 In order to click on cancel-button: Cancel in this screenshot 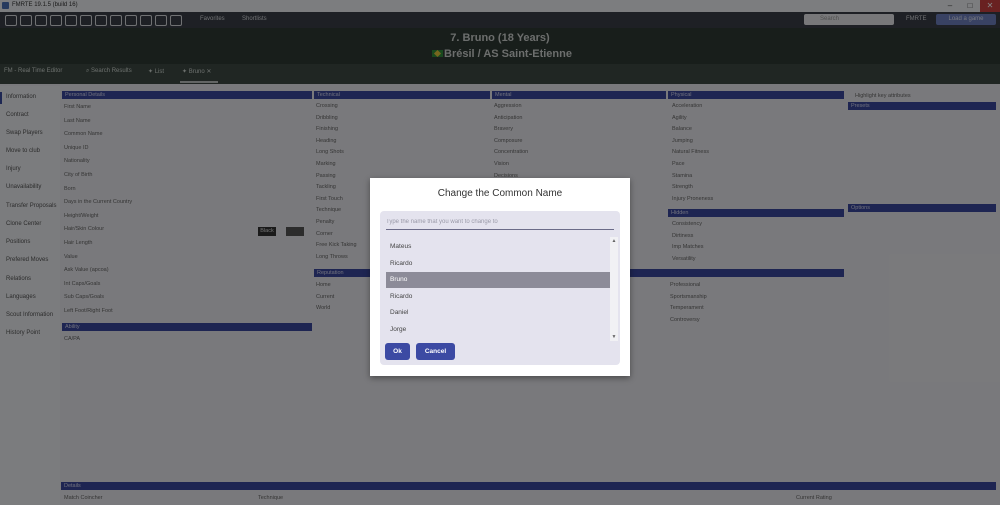, I will do `click(435, 351)`.